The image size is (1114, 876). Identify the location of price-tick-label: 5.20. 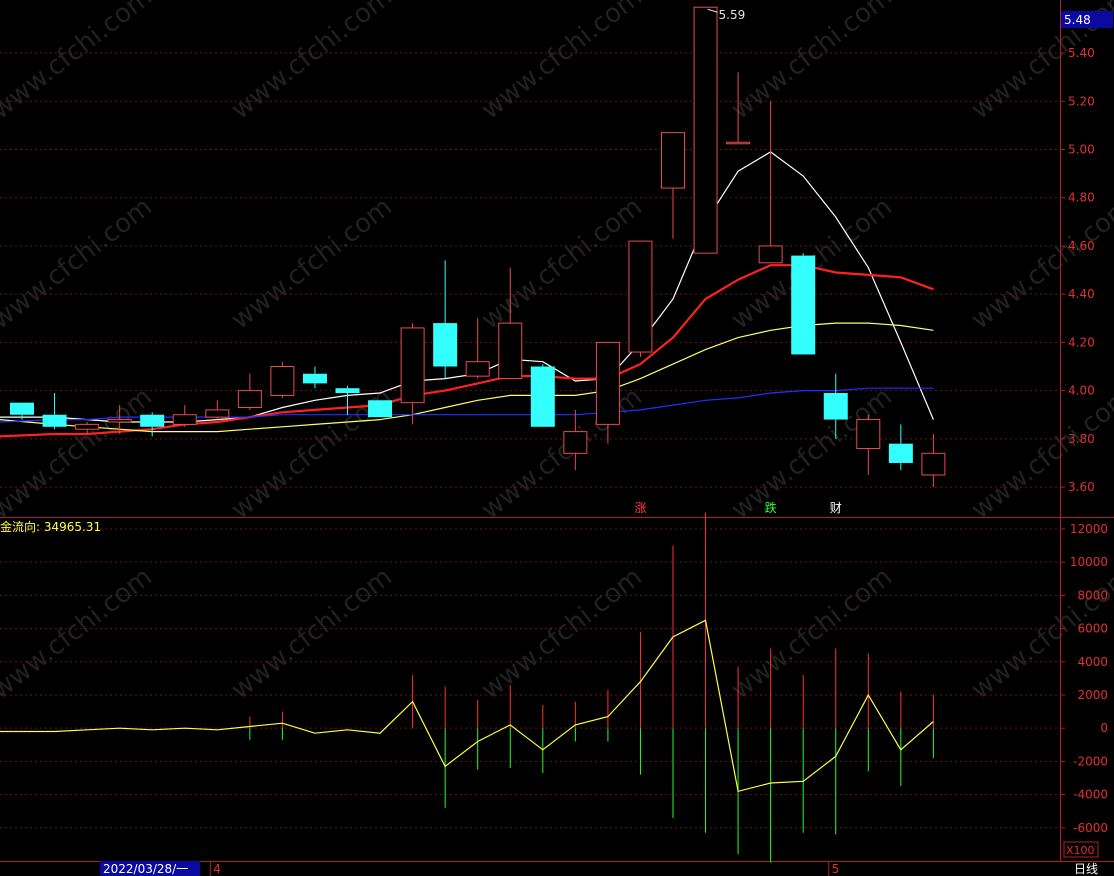
(1081, 101).